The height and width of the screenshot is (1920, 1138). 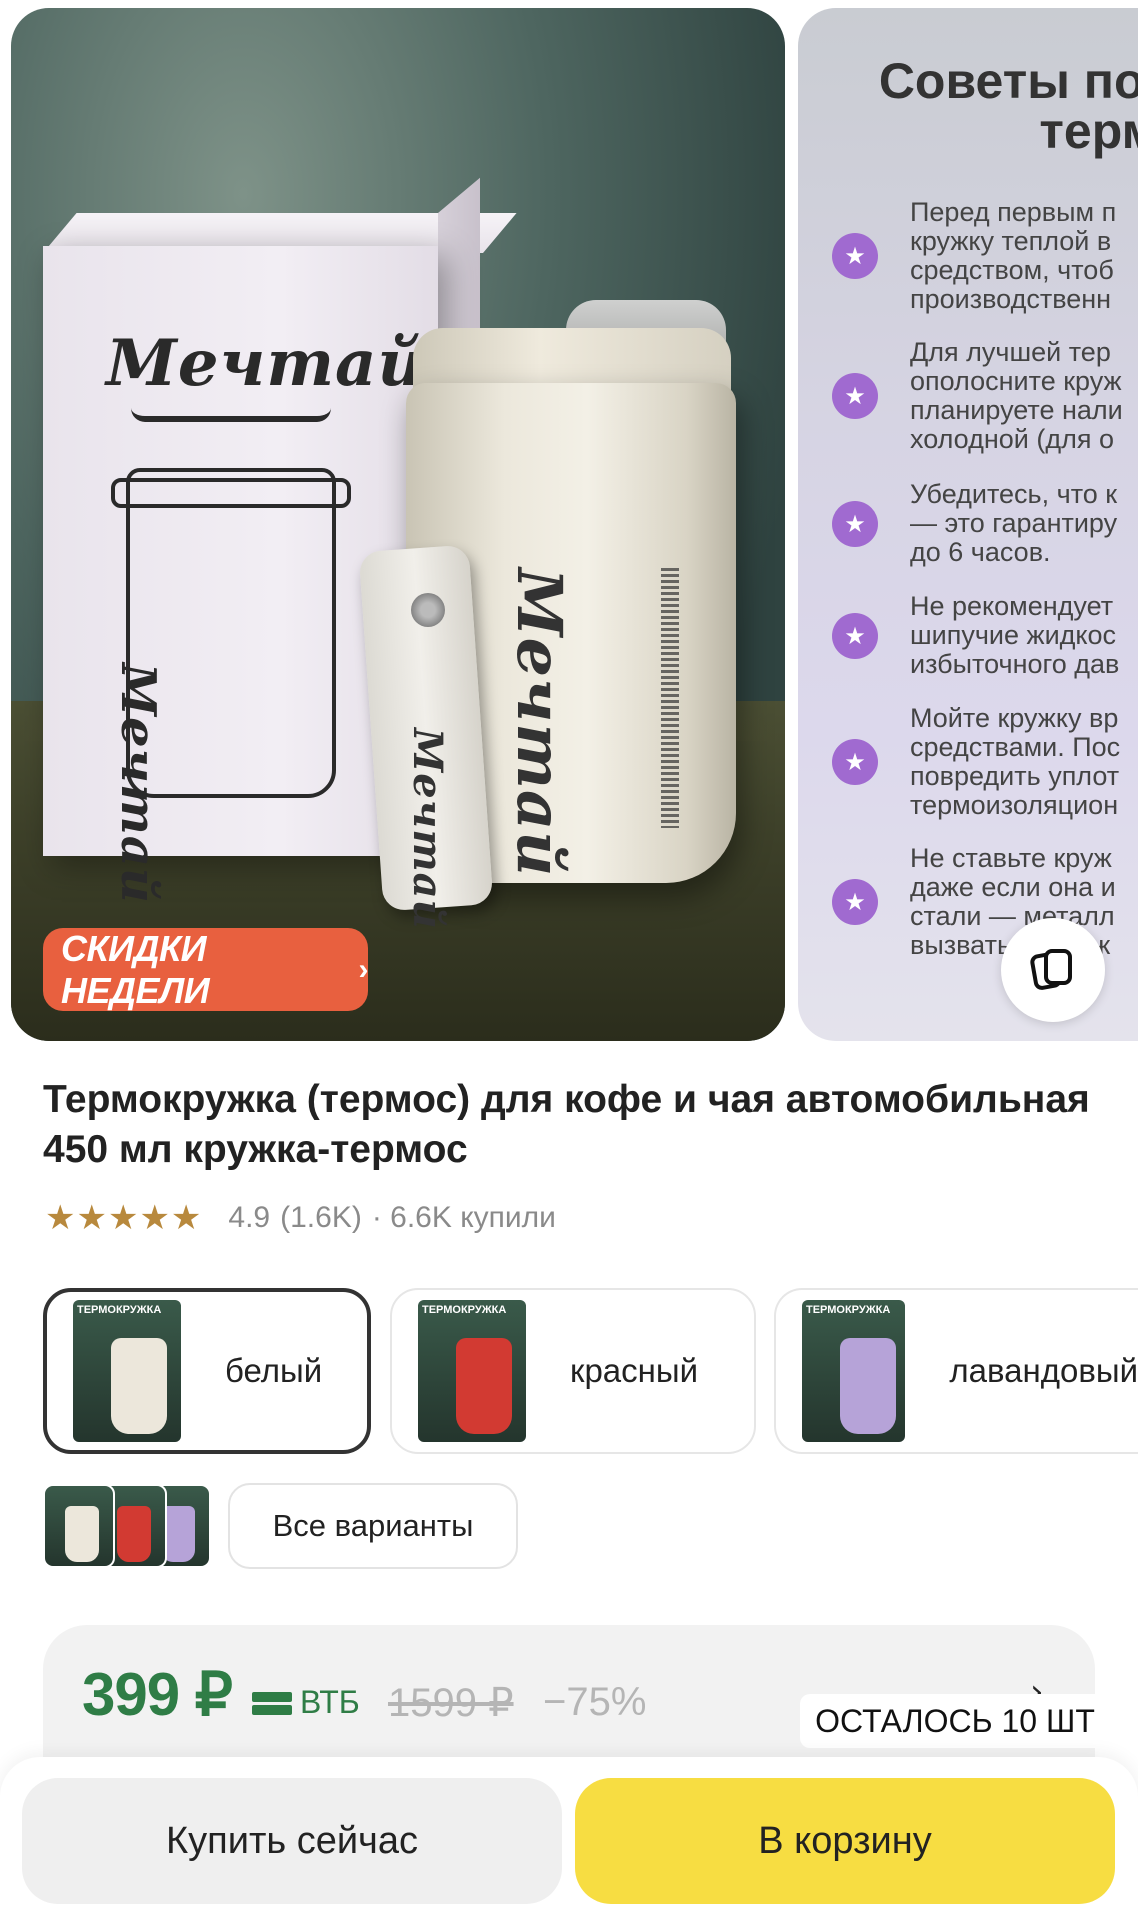 I want to click on copy-button, so click(x=1053, y=970).